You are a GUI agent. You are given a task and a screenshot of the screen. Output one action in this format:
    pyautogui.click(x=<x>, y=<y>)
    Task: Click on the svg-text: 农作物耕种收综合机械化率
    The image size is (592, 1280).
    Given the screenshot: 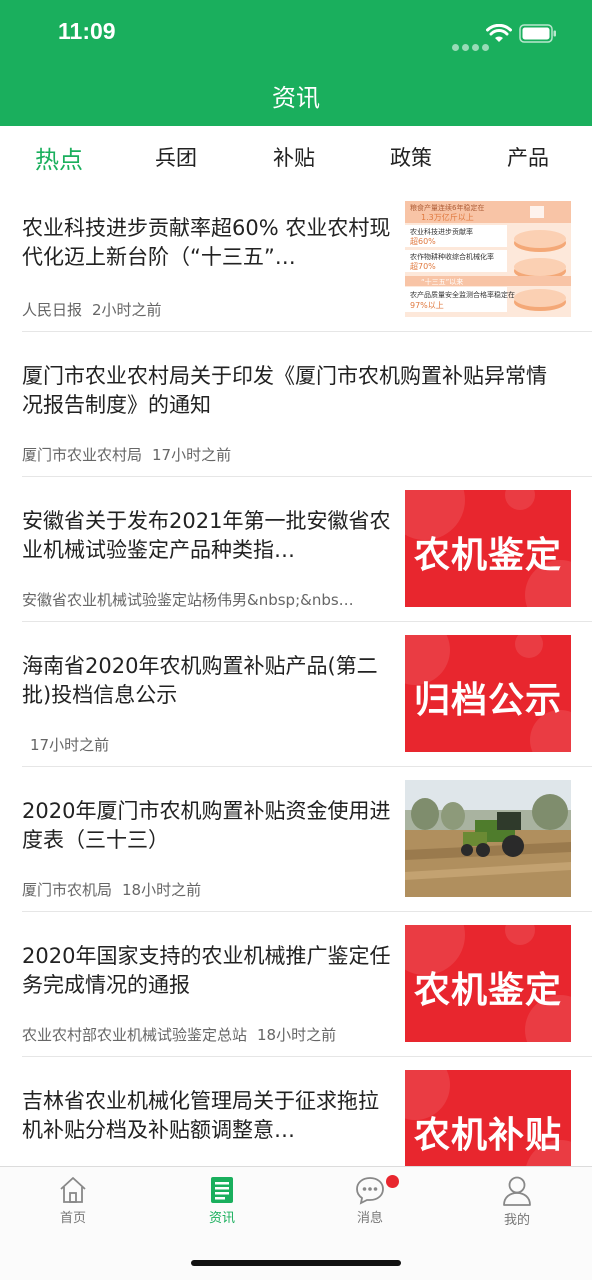 What is the action you would take?
    pyautogui.click(x=452, y=256)
    